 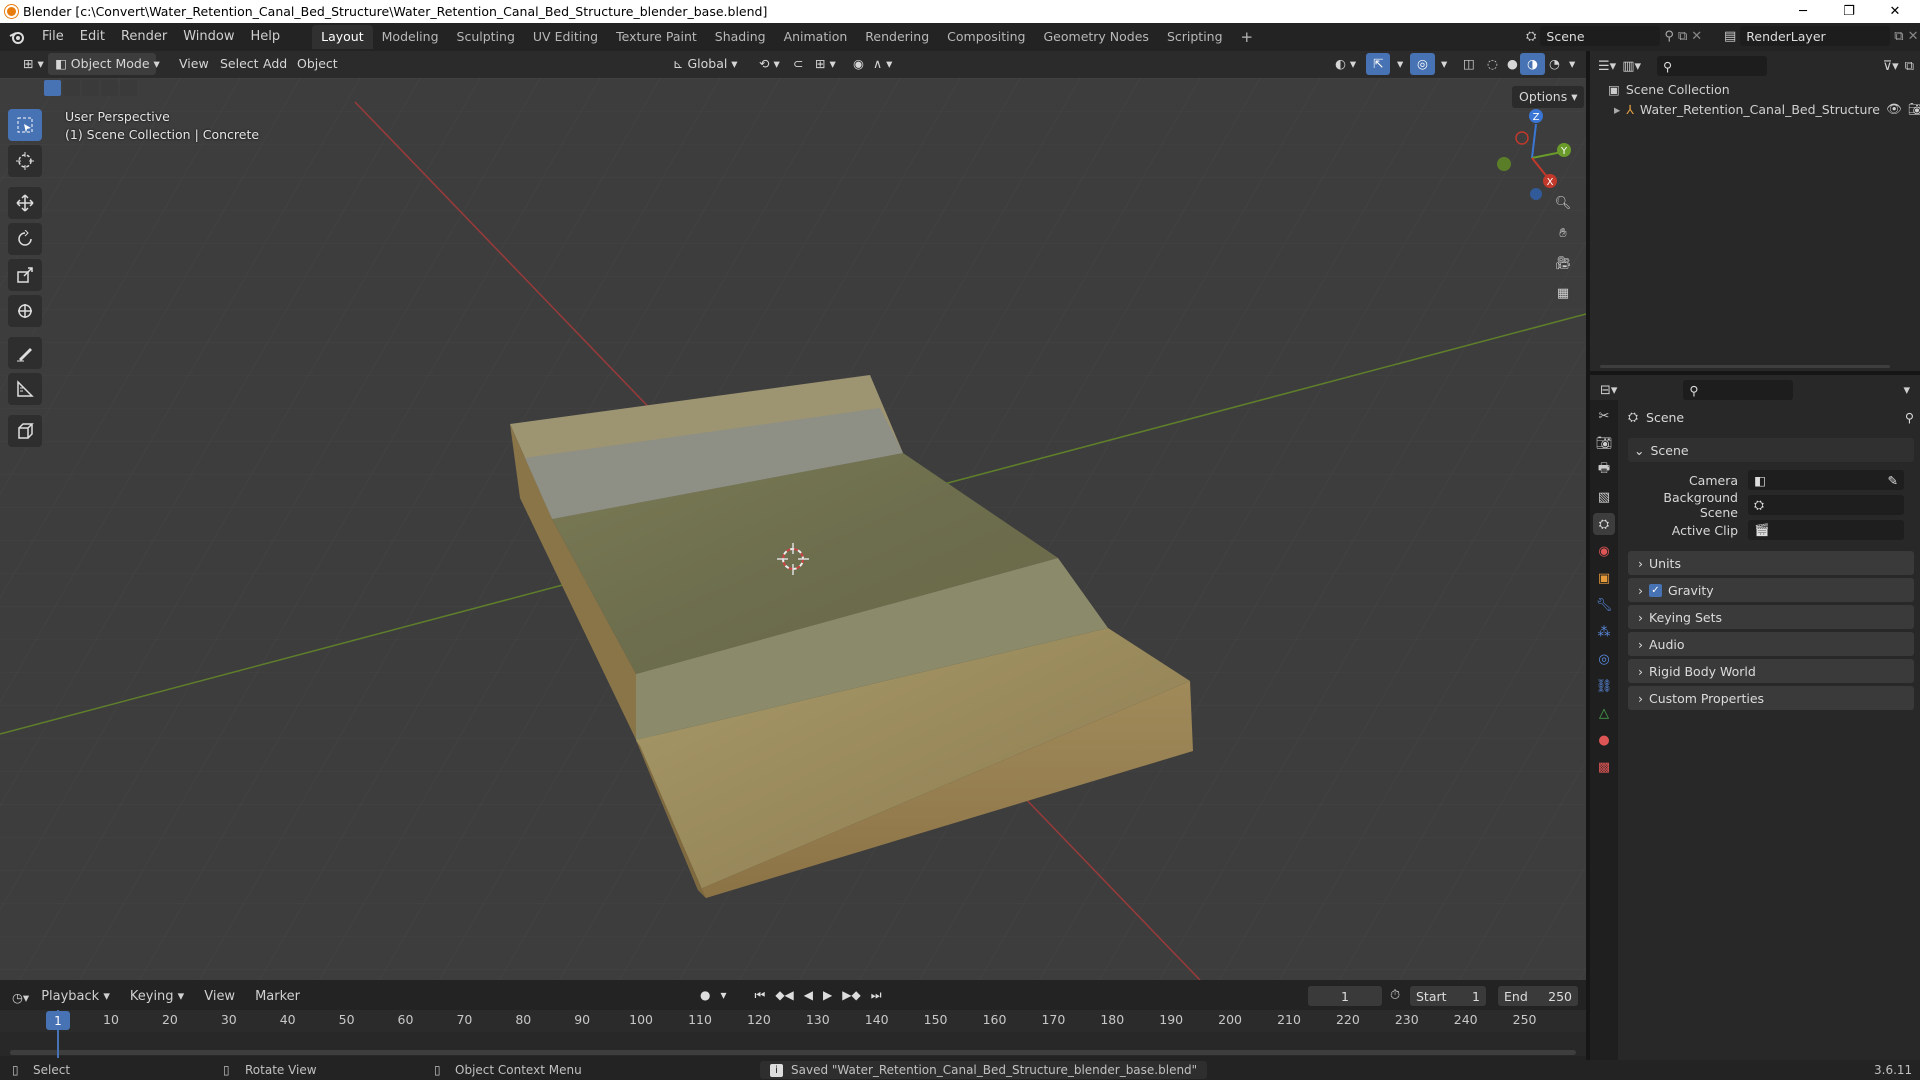 What do you see at coordinates (1913, 36) in the screenshot?
I see `delete-view-layer-icon: ✕` at bounding box center [1913, 36].